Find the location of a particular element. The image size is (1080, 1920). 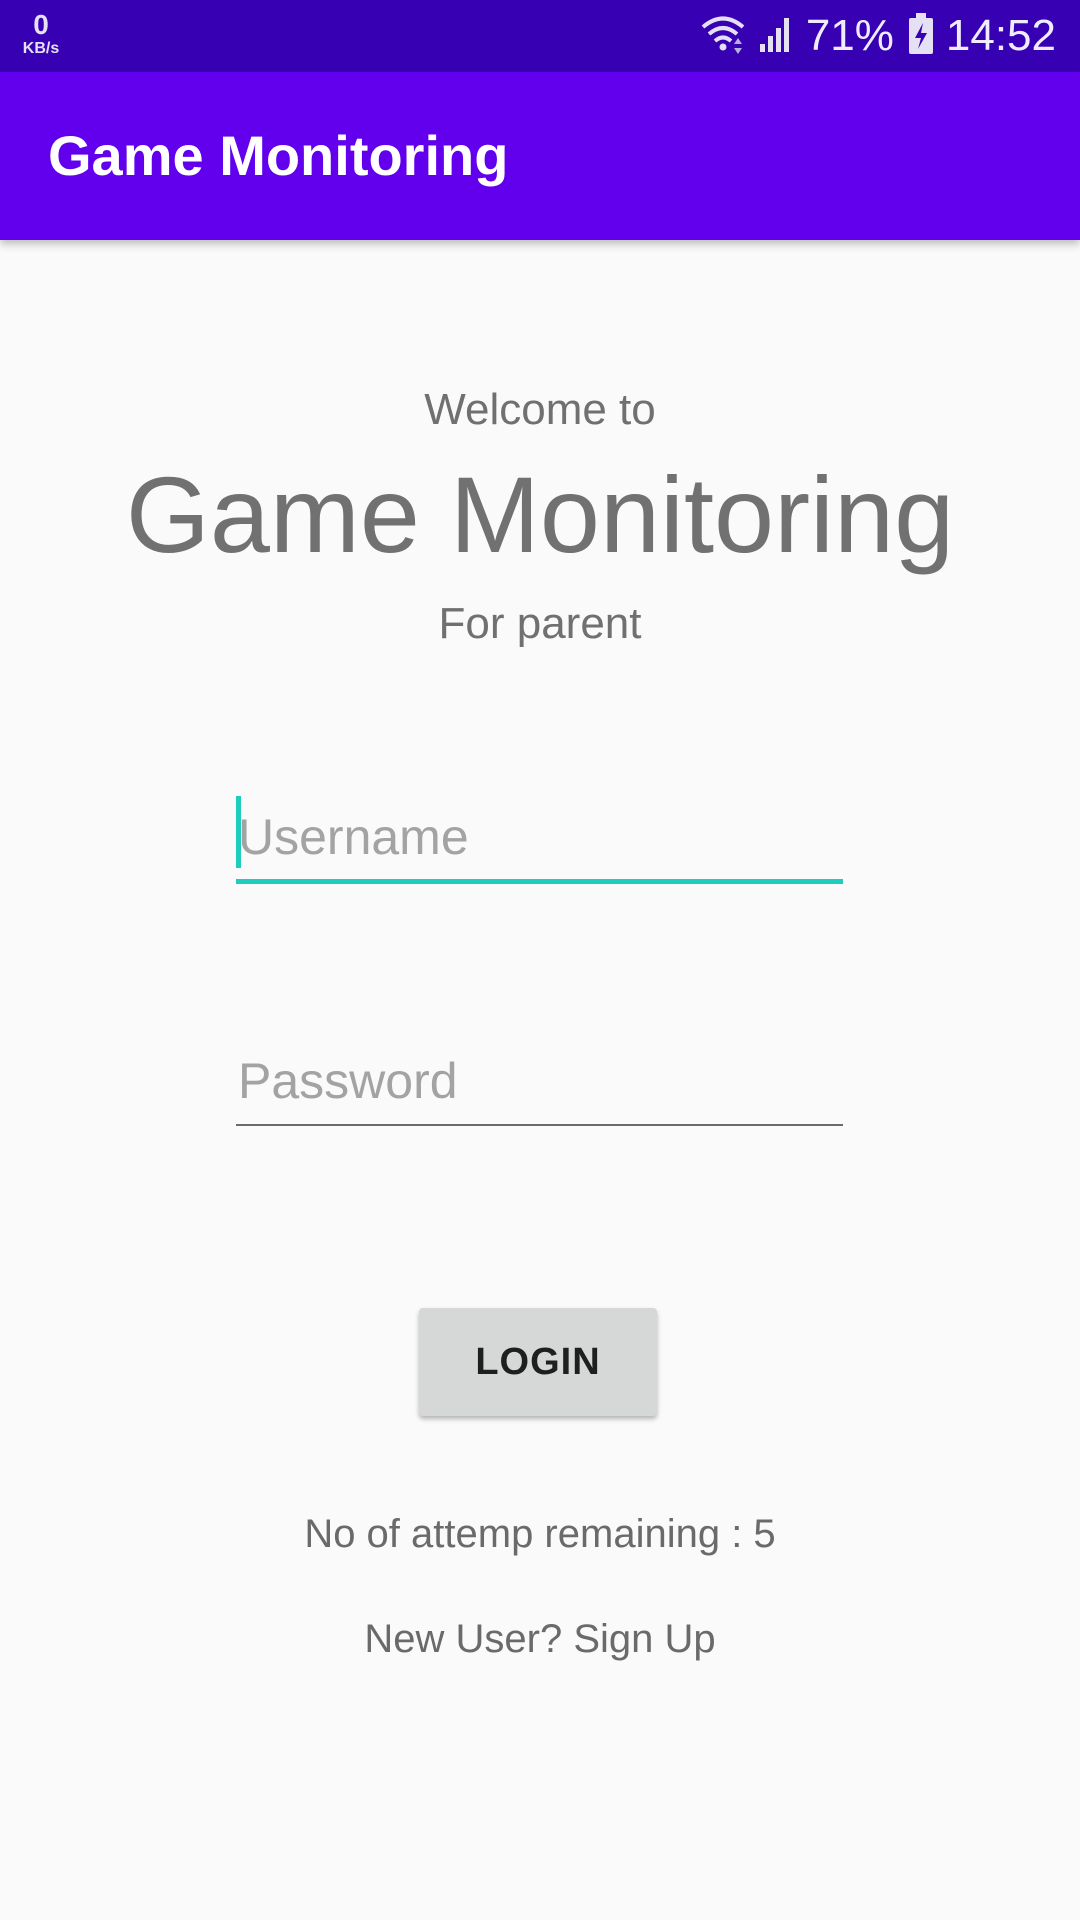

battery-charging-icon is located at coordinates (921, 36).